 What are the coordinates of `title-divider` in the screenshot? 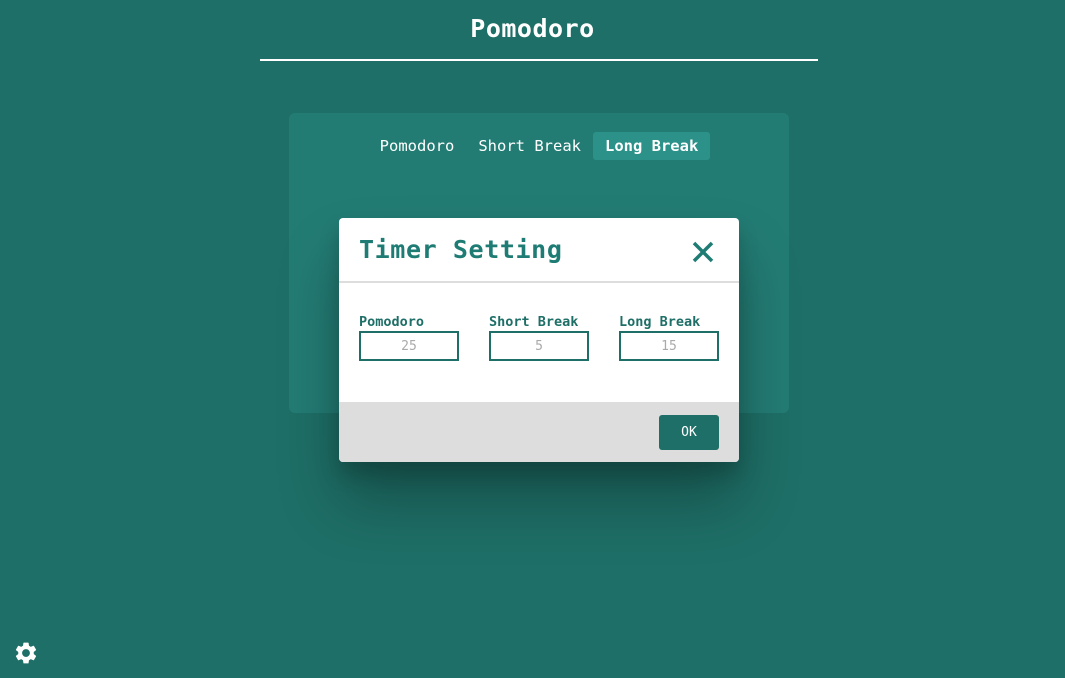 It's located at (539, 60).